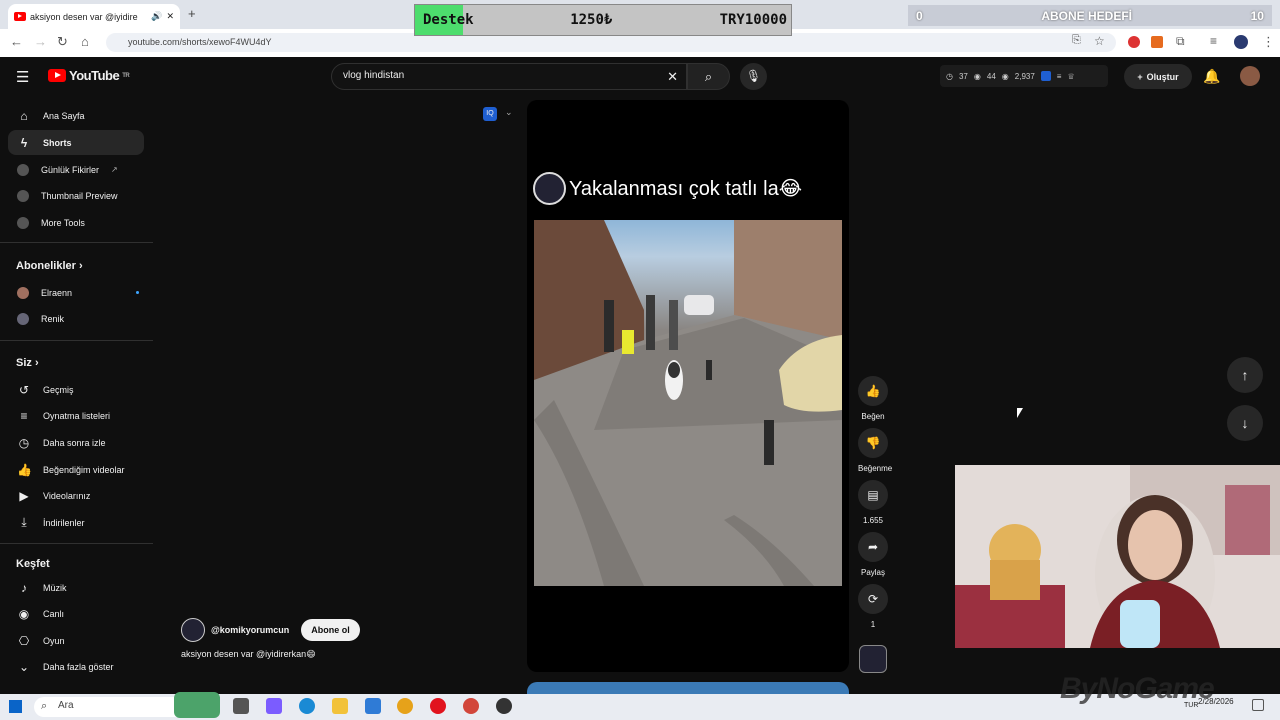 This screenshot has height=720, width=1280. I want to click on extensions-puzzle-icon: ⧉, so click(1180, 41).